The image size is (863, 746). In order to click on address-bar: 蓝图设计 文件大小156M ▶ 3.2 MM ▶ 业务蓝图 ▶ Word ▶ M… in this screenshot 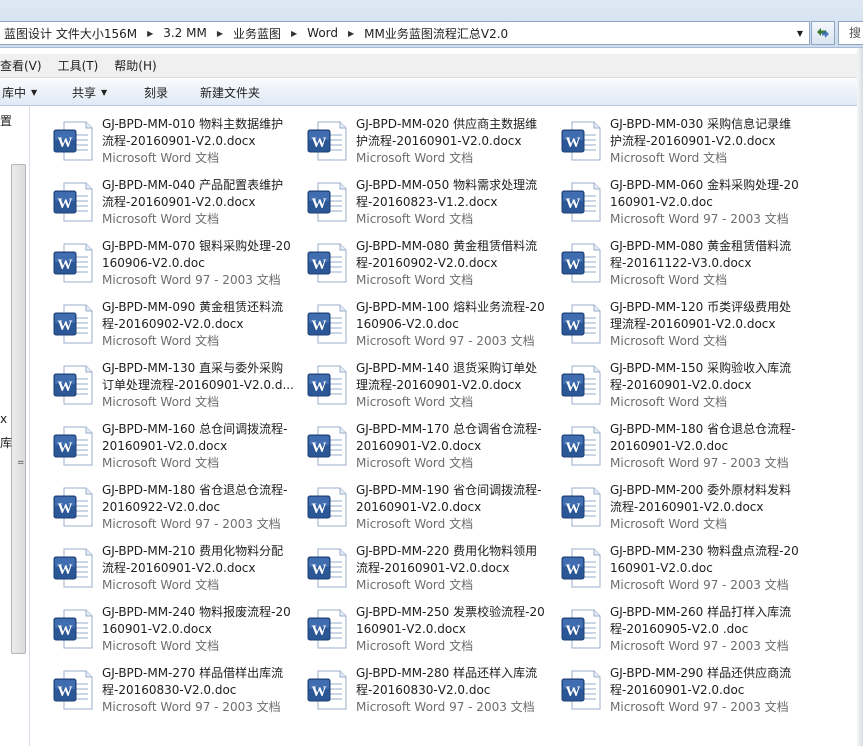, I will do `click(405, 33)`.